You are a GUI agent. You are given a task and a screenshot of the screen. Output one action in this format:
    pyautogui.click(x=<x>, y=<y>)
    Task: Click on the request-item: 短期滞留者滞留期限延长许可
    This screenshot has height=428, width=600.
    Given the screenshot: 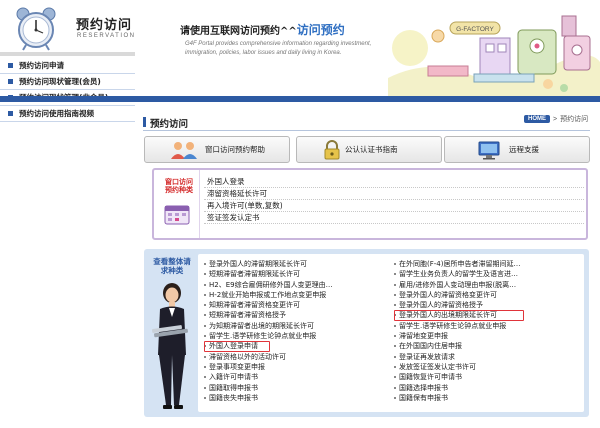 What is the action you would take?
    pyautogui.click(x=296, y=274)
    